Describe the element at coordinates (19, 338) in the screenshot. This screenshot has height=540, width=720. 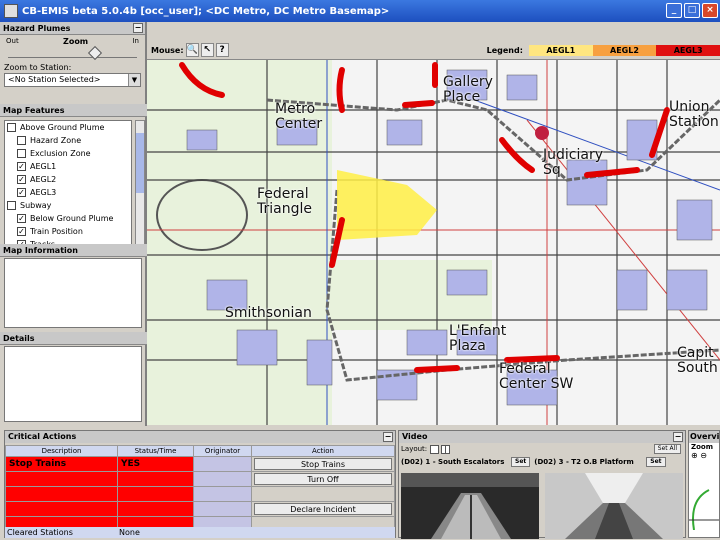
I see `details-title: Details` at that location.